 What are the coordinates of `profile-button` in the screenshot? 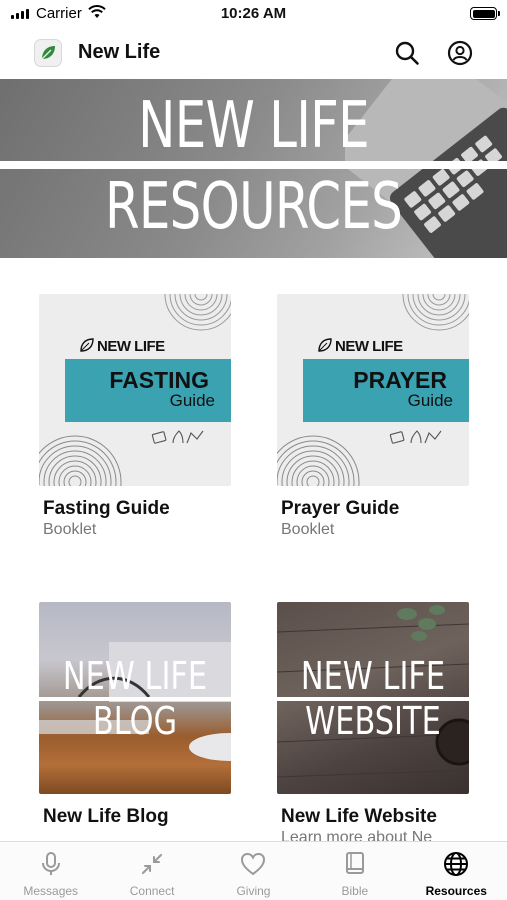 It's located at (460, 53).